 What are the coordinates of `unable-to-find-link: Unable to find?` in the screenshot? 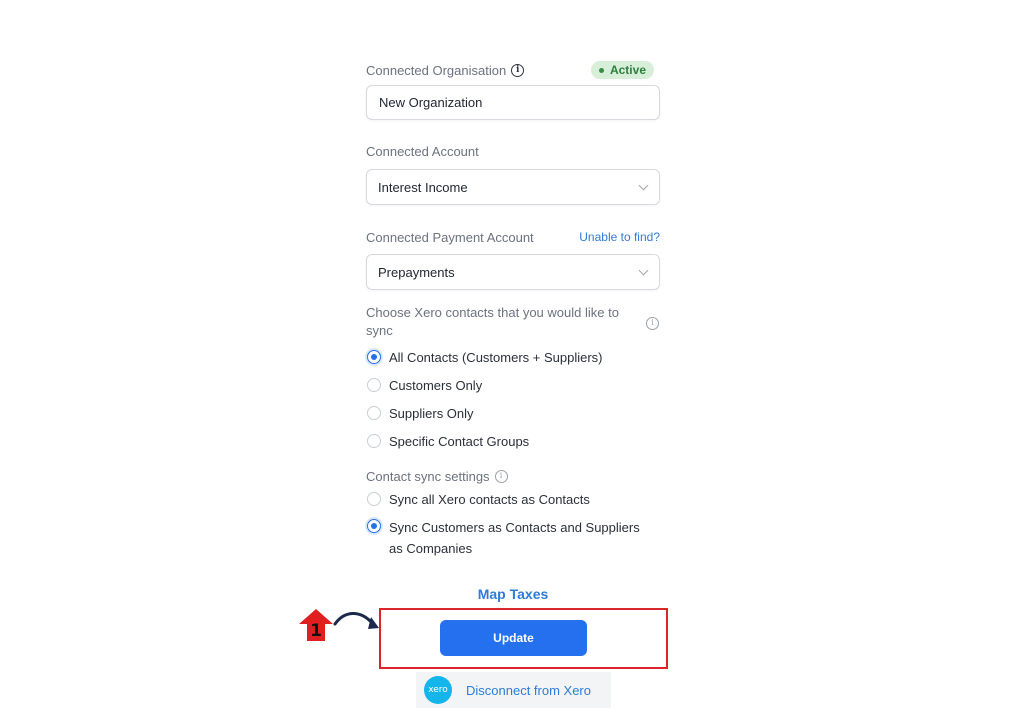 It's located at (619, 237).